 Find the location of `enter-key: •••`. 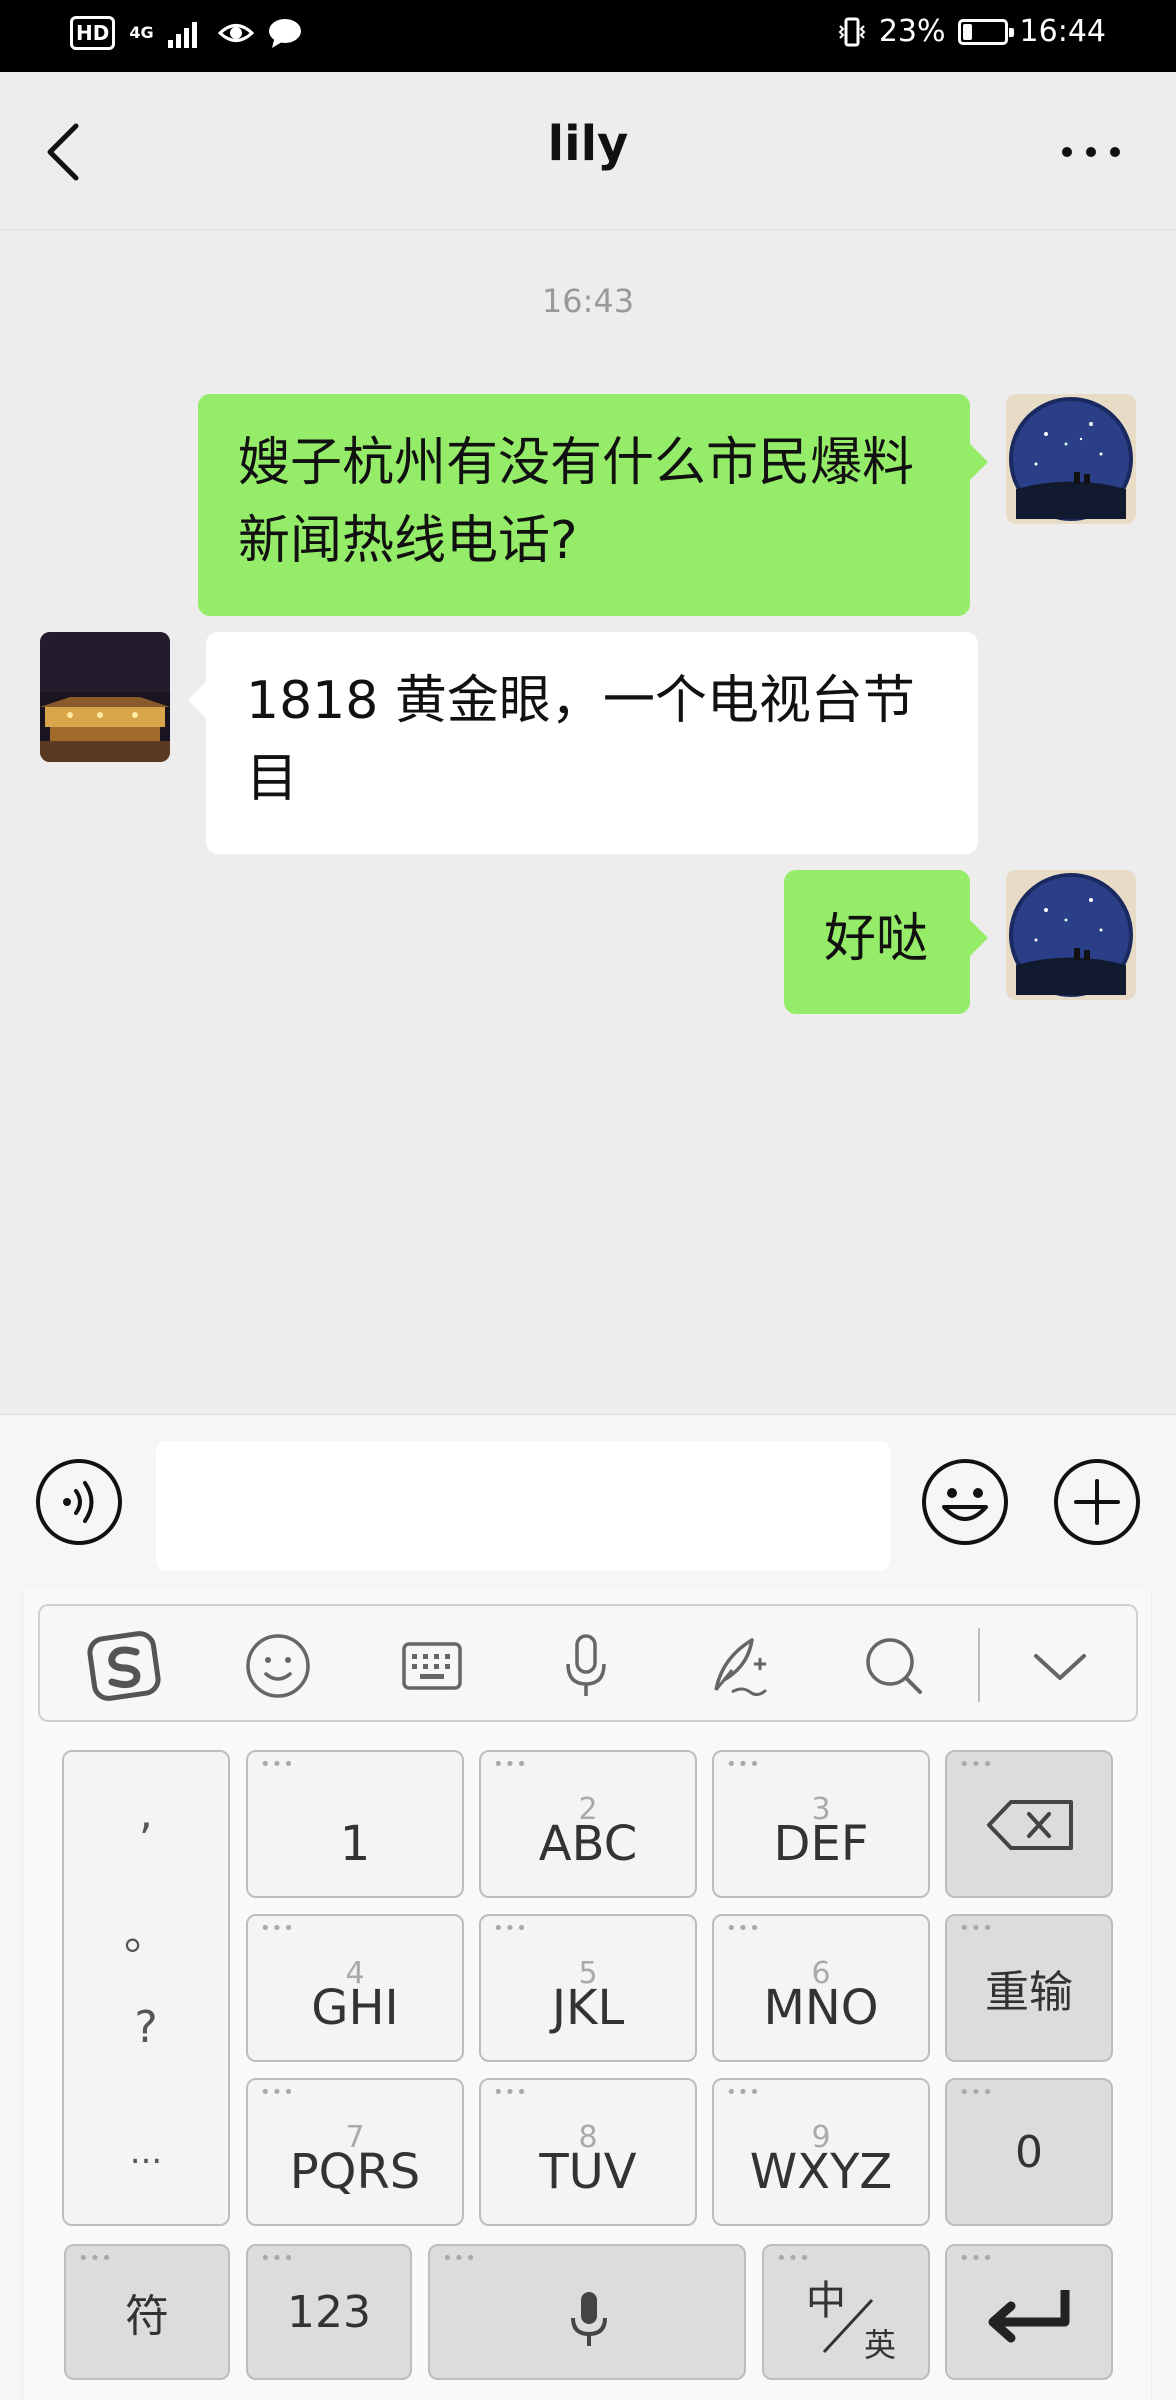

enter-key: ••• is located at coordinates (1029, 2312).